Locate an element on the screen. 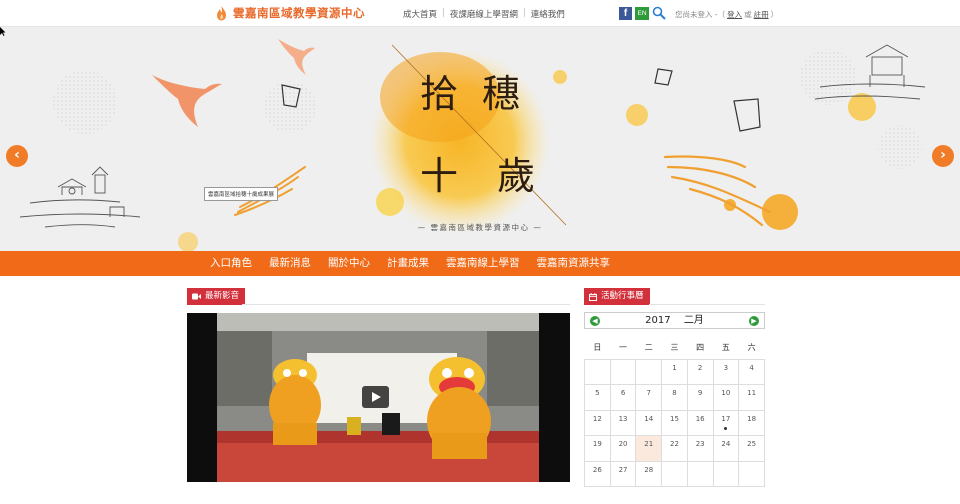 Image resolution: width=960 pixels, height=504 pixels. calendar-day-cell: 16 is located at coordinates (700, 422).